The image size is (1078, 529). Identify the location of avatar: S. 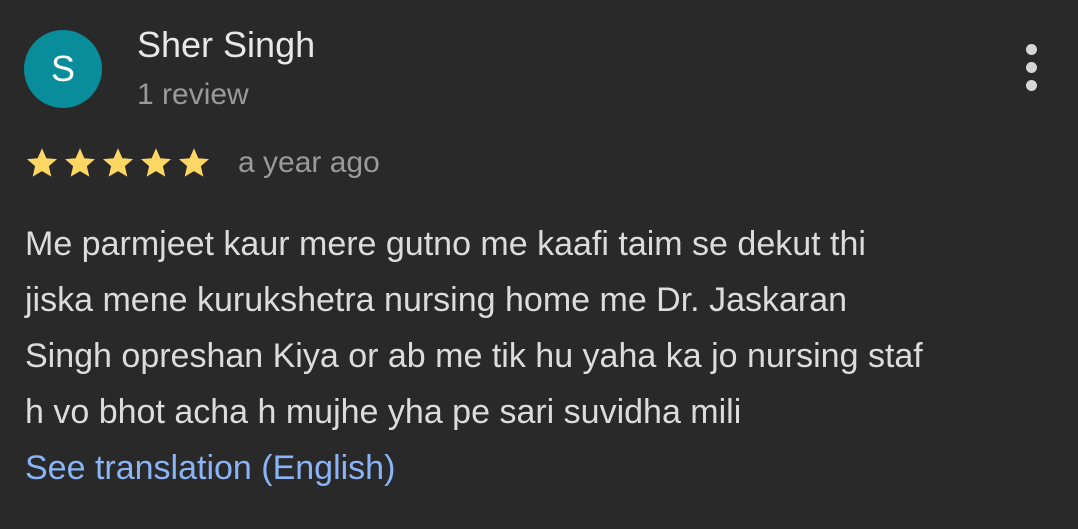
(63, 69).